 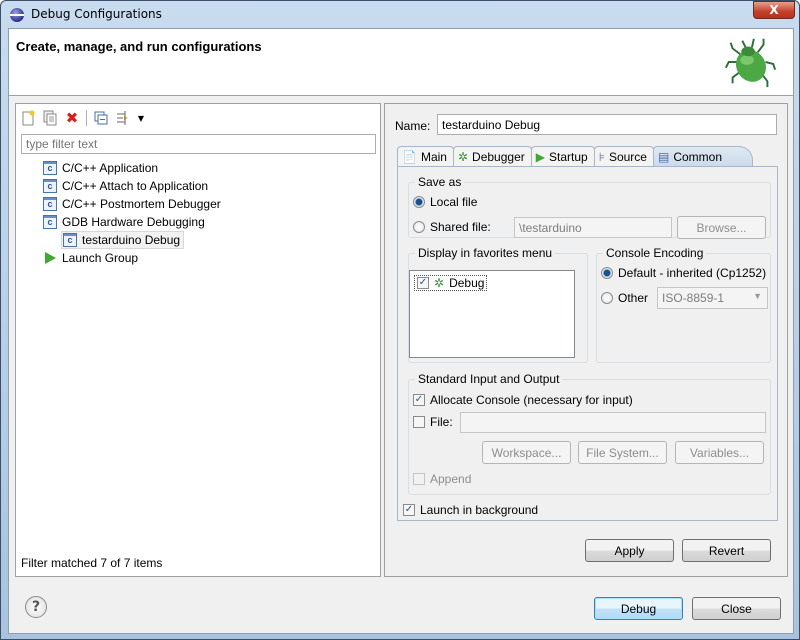 What do you see at coordinates (633, 298) in the screenshot?
I see `radio-label: Other` at bounding box center [633, 298].